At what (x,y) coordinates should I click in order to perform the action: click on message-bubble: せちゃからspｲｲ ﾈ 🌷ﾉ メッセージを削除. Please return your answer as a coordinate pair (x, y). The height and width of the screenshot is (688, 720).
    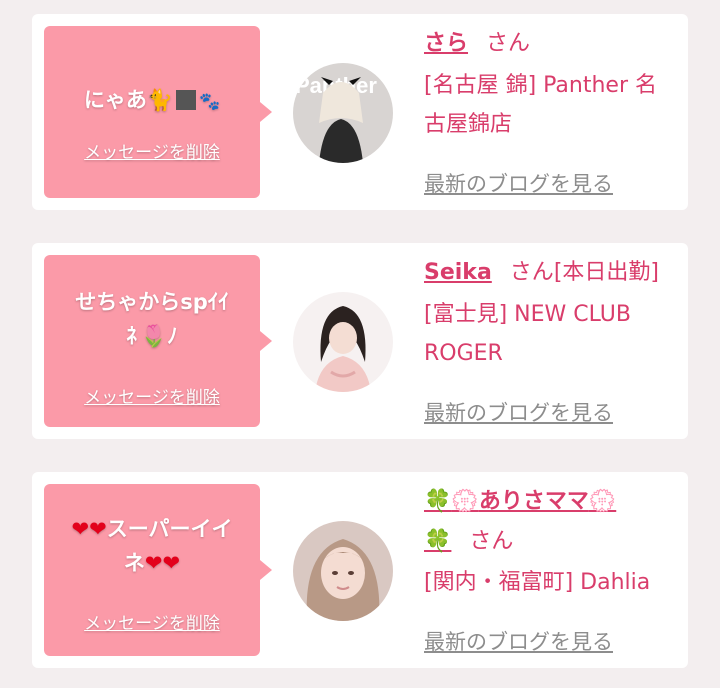
    Looking at the image, I should click on (158, 341).